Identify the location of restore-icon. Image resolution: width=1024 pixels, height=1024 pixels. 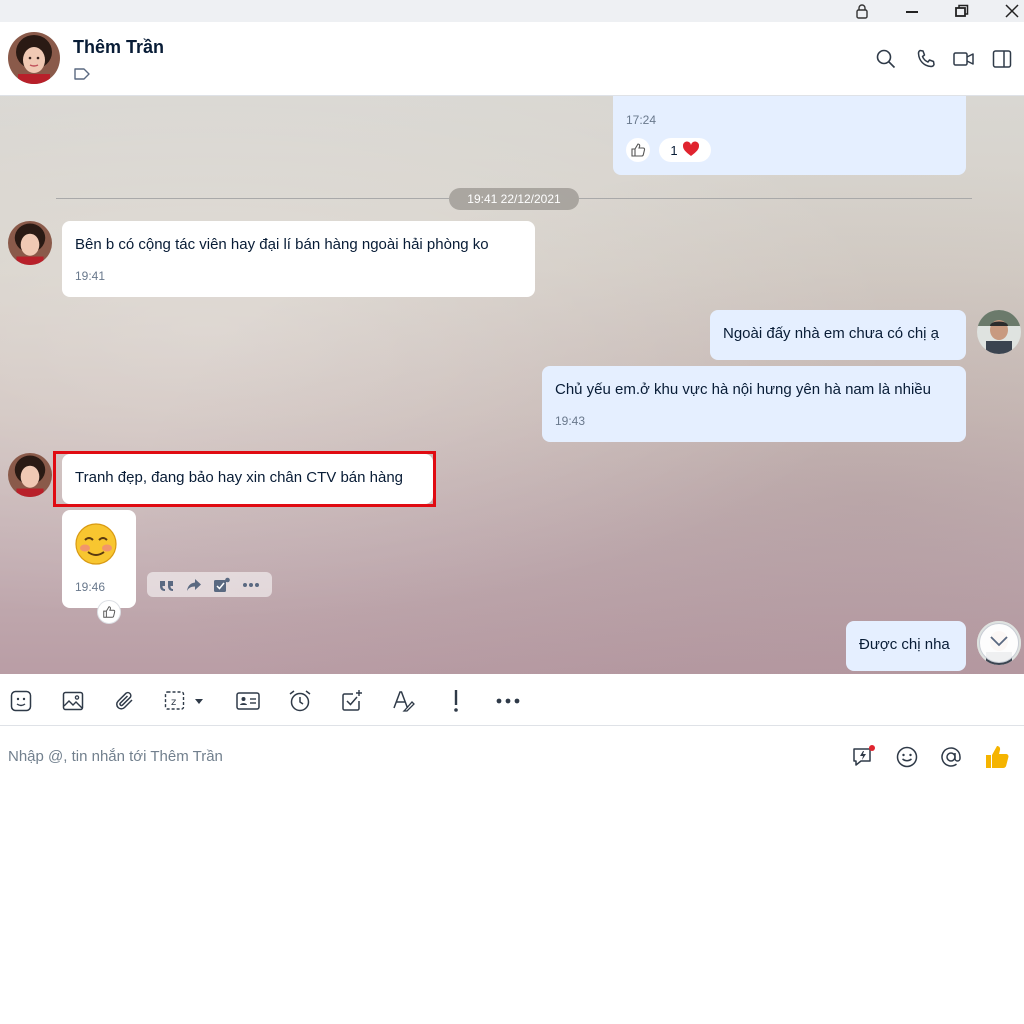
(962, 11).